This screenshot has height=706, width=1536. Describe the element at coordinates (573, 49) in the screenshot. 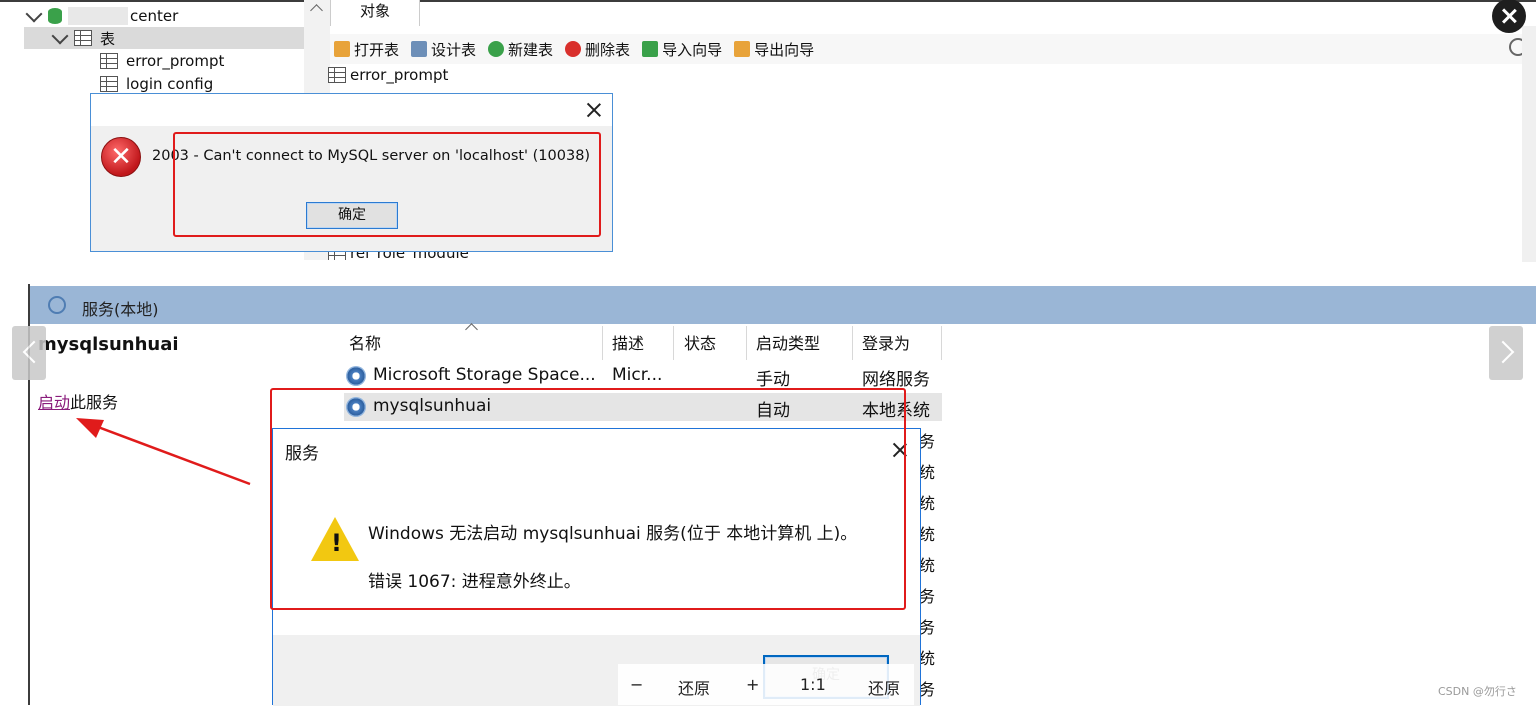

I see `delete-table-icon` at that location.